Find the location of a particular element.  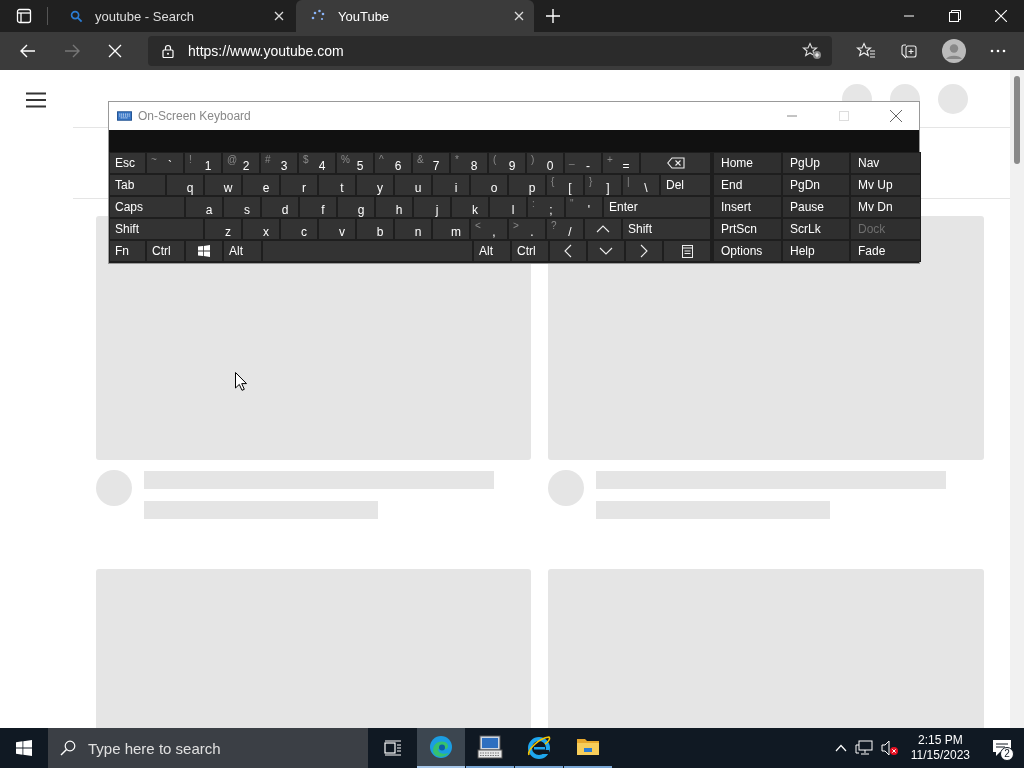

start-icon is located at coordinates (24, 748).